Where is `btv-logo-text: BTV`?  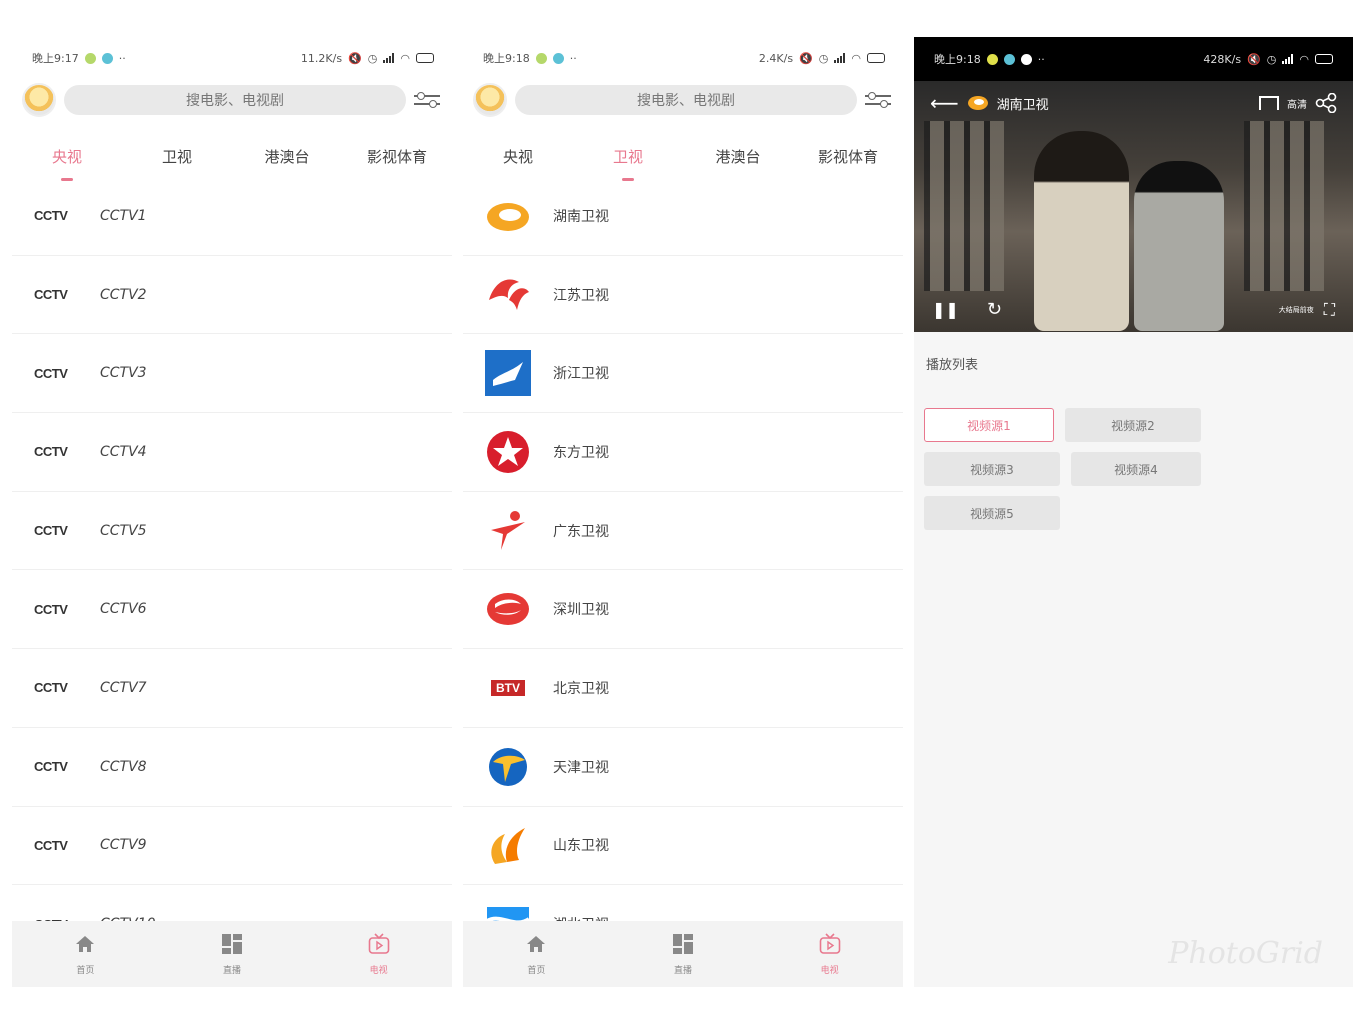
btv-logo-text: BTV is located at coordinates (508, 687).